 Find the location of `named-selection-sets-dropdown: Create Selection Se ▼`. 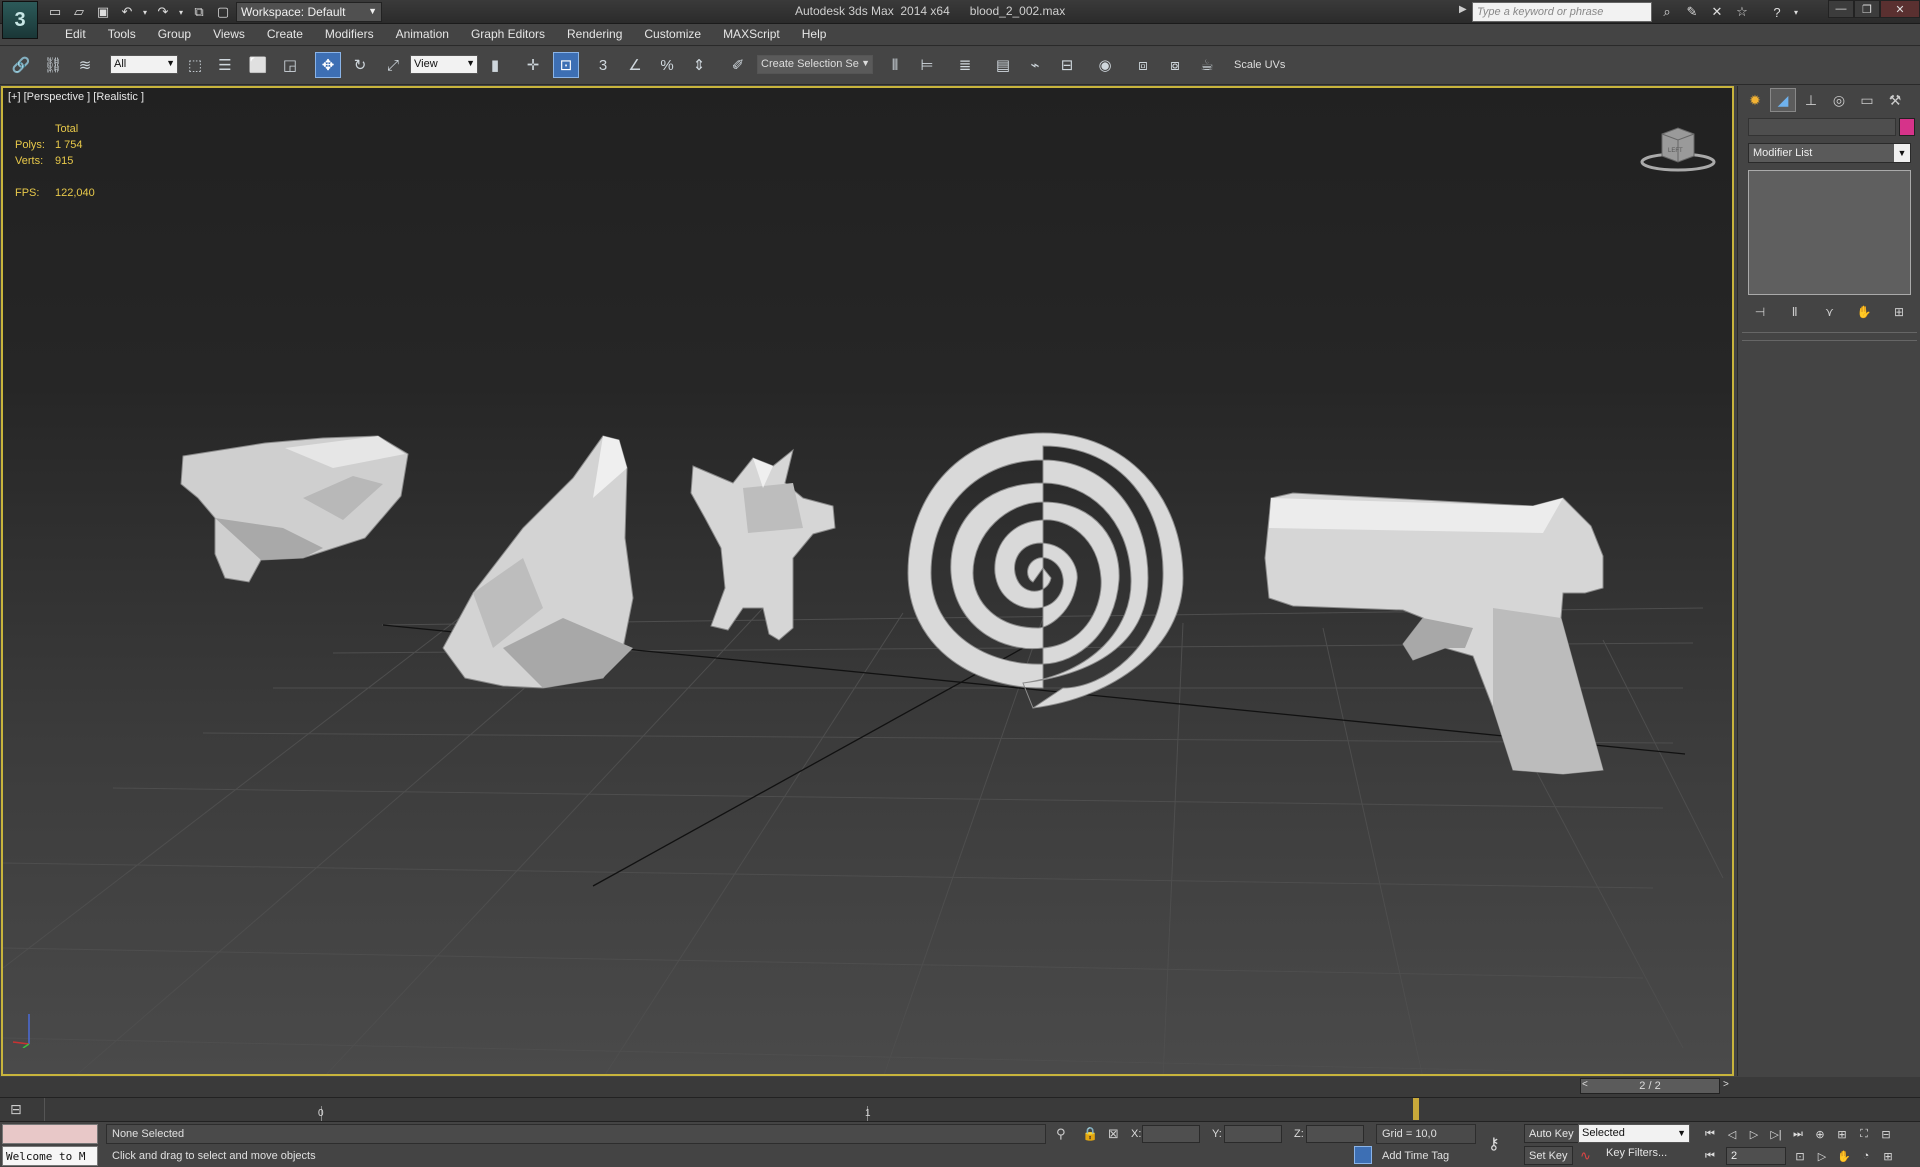

named-selection-sets-dropdown: Create Selection Se ▼ is located at coordinates (815, 64).